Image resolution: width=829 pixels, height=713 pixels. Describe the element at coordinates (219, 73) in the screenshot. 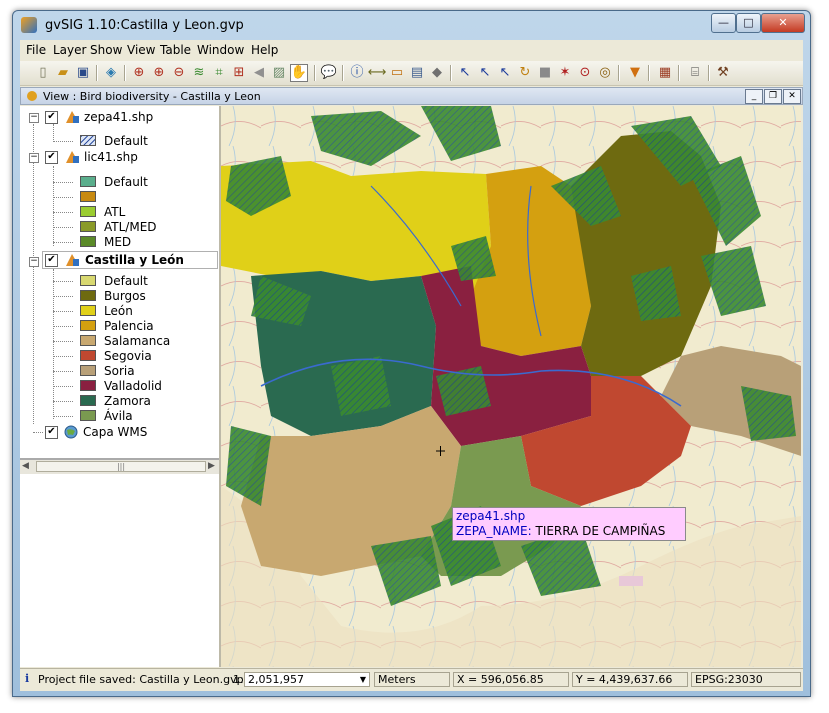

I see `zoom-extent-icon: ⌗` at that location.